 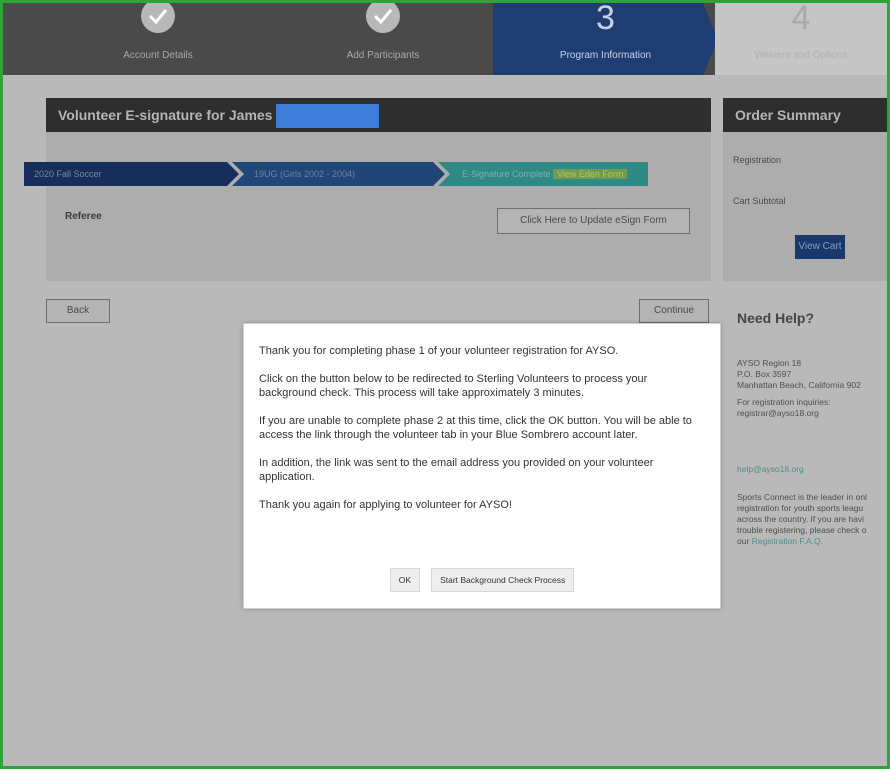 I want to click on modal-button-row: OK Start Background Check Process, so click(x=482, y=580).